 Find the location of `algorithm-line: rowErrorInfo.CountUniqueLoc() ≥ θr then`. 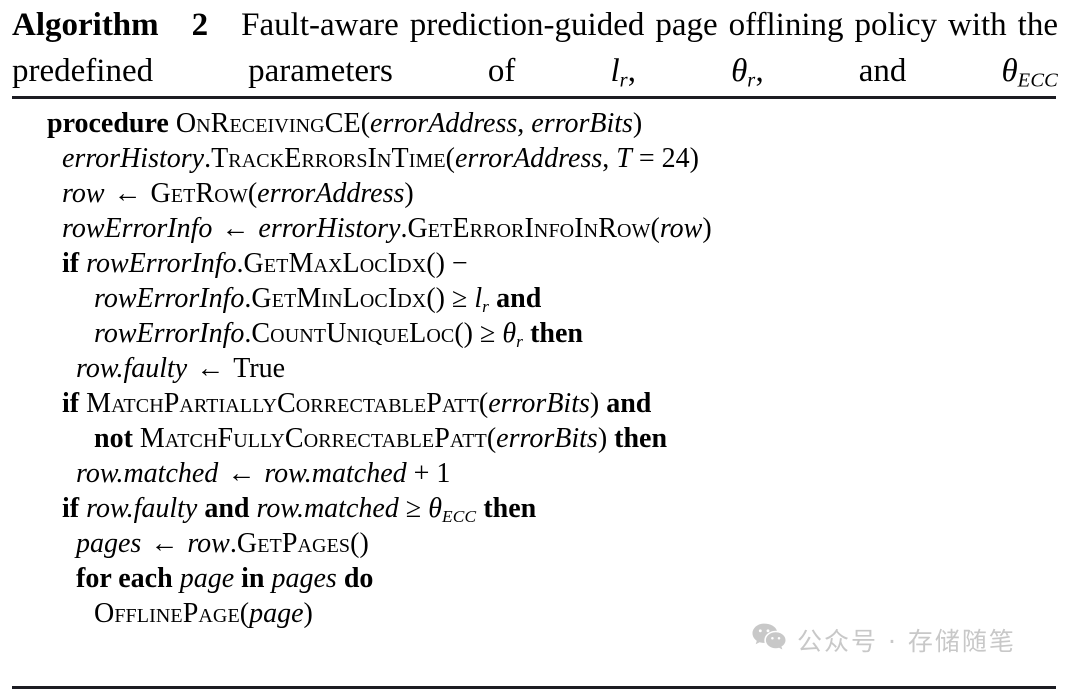

algorithm-line: rowErrorInfo.CountUniqueLoc() ≥ θr then is located at coordinates (540, 333).